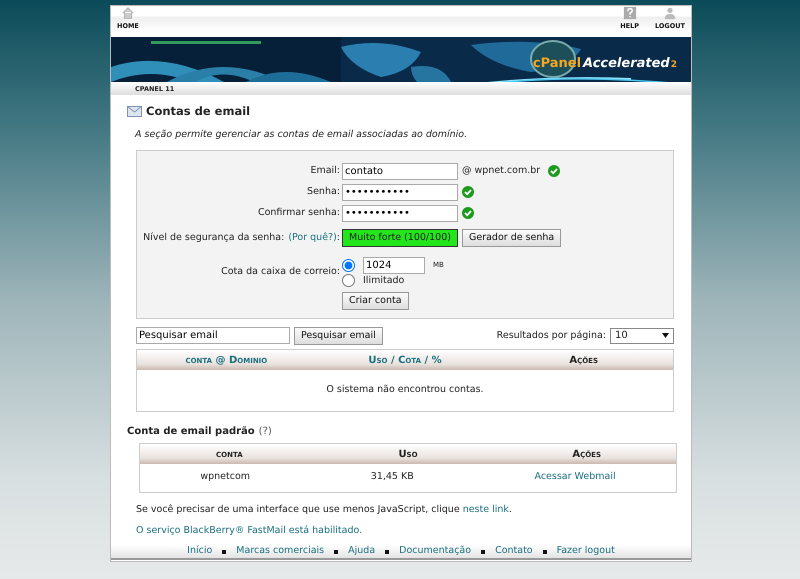  I want to click on version-number: 2, so click(673, 65).